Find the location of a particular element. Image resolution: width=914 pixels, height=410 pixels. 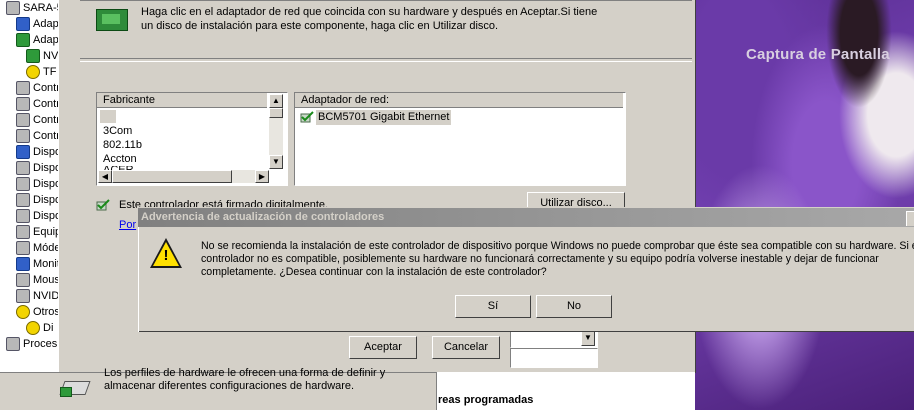

tree-item-label: Di is located at coordinates (48, 328).